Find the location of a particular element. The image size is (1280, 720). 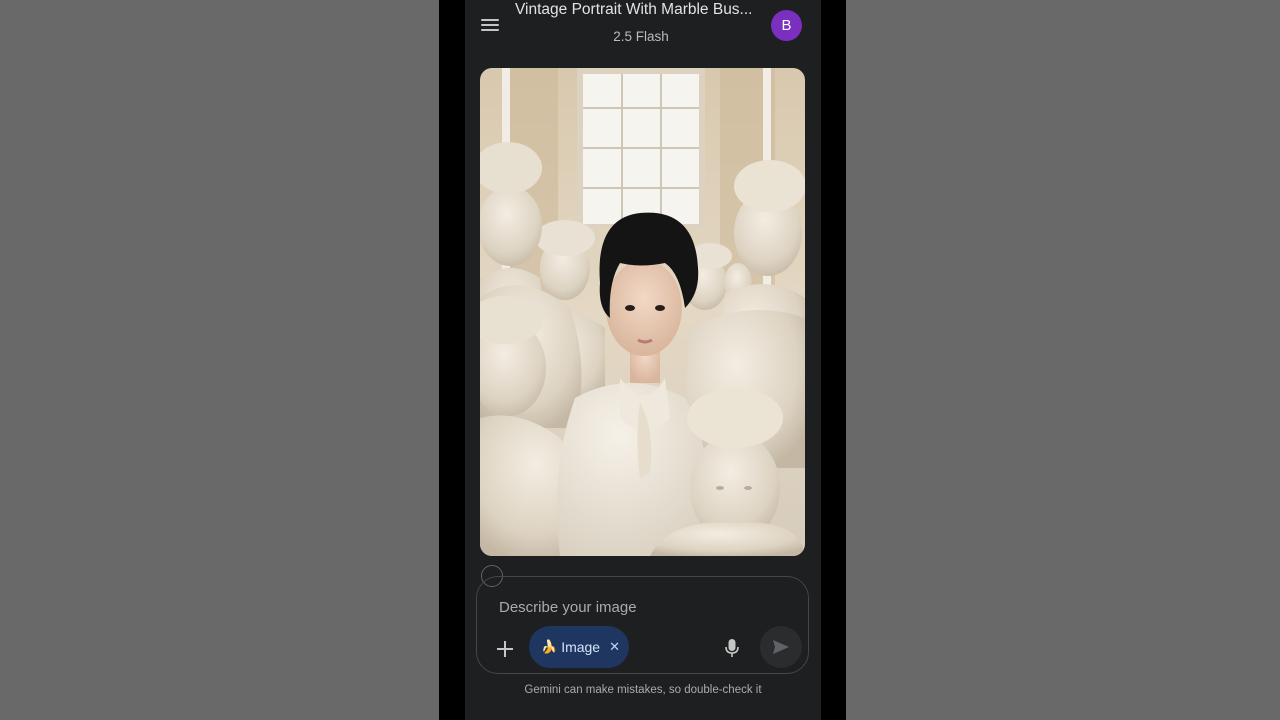

prompt-composer: 🍌 Image ✕ is located at coordinates (642, 625).